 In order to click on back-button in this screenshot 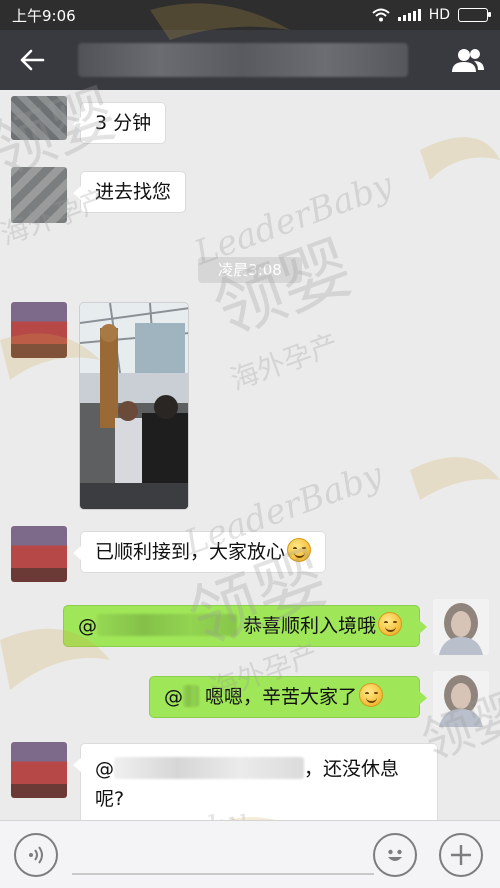, I will do `click(32, 60)`.